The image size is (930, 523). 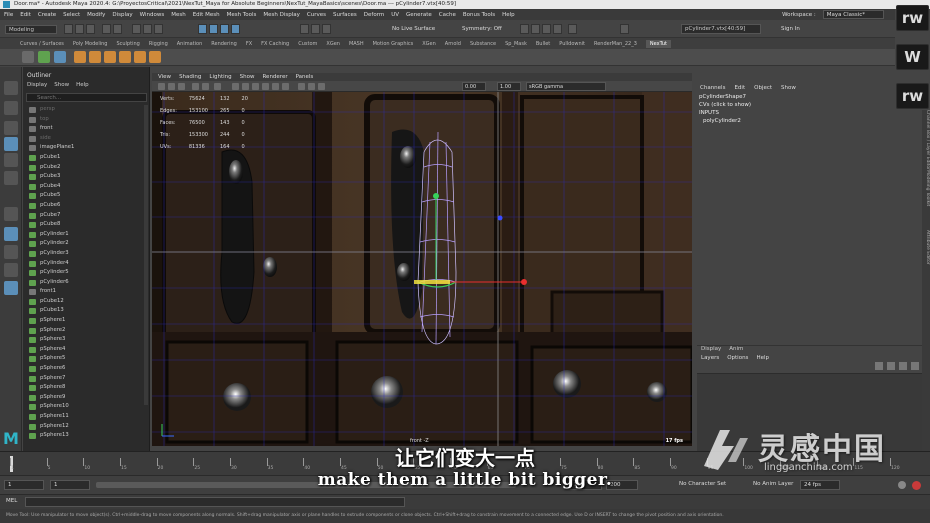 I want to click on outliner-item: pCylinder6, so click(x=84, y=283).